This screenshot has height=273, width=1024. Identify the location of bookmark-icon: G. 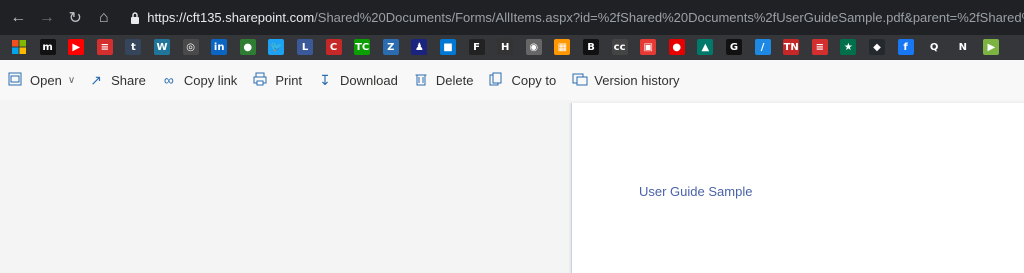
(734, 47).